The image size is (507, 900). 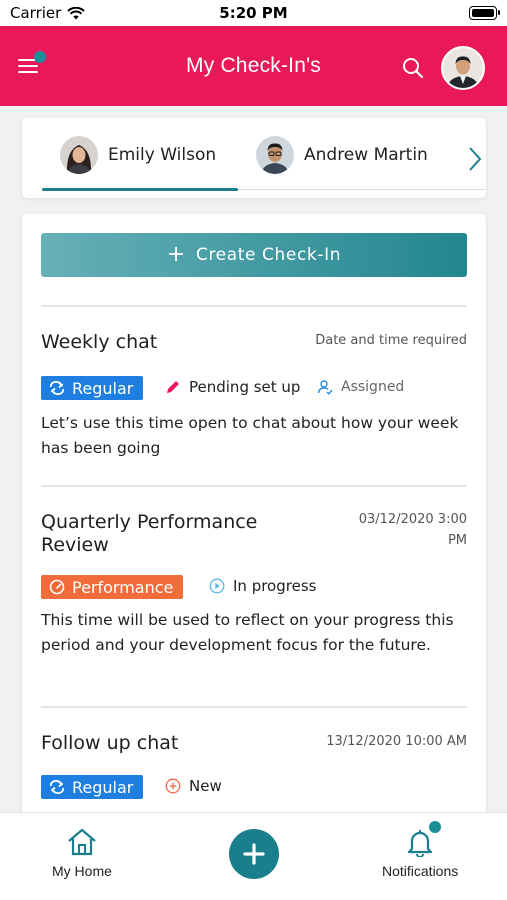 I want to click on checkin-status: New, so click(x=193, y=786).